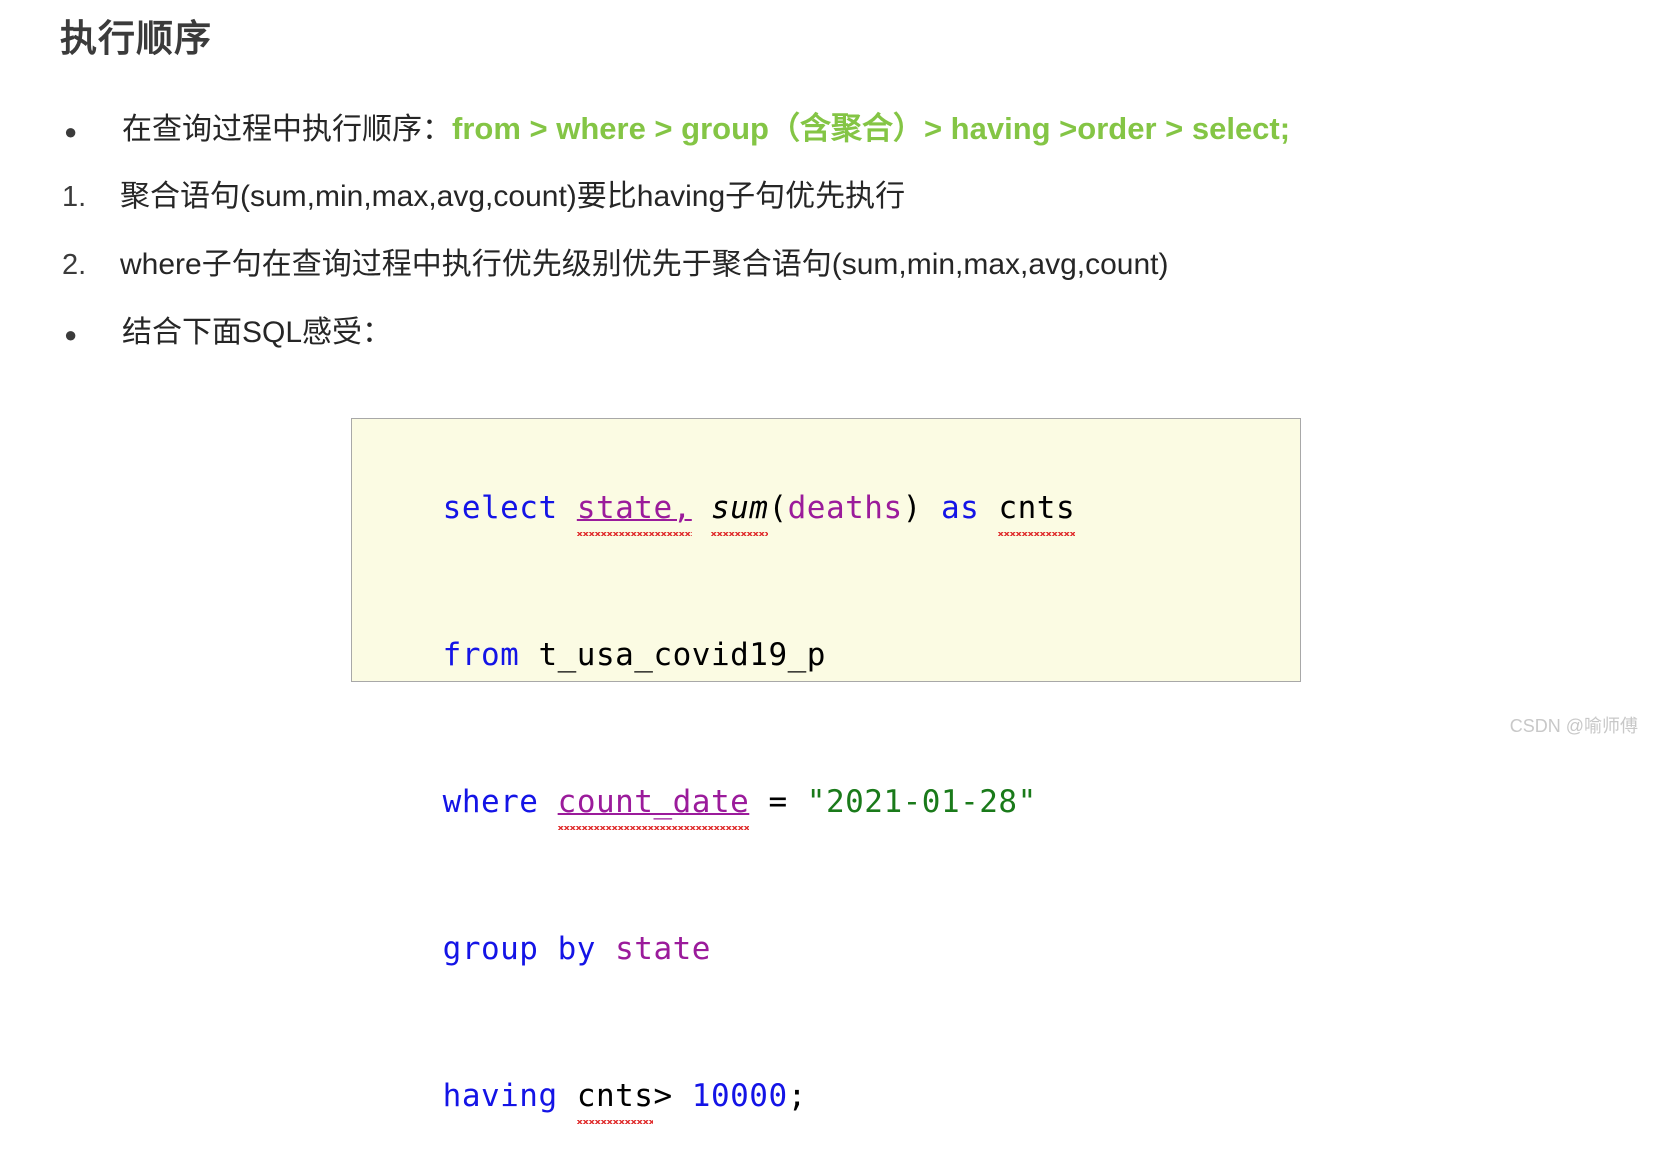 The height and width of the screenshot is (1170, 1654). I want to click on code-token-keyword: group by, so click(519, 949).